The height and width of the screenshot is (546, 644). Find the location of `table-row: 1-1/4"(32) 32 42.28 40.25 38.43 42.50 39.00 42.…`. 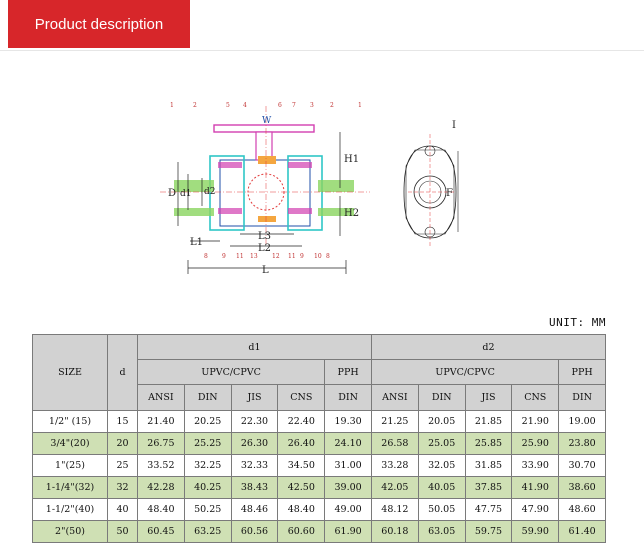

table-row: 1-1/4"(32) 32 42.28 40.25 38.43 42.50 39.00 42.… is located at coordinates (319, 487).